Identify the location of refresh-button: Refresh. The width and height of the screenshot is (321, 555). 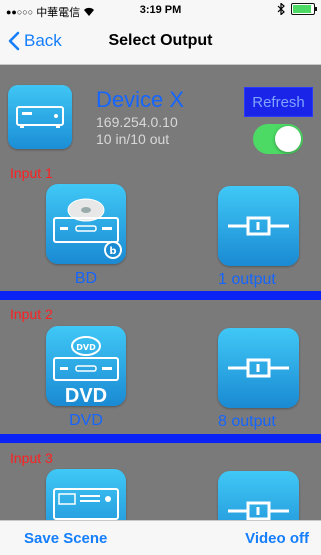
(278, 102).